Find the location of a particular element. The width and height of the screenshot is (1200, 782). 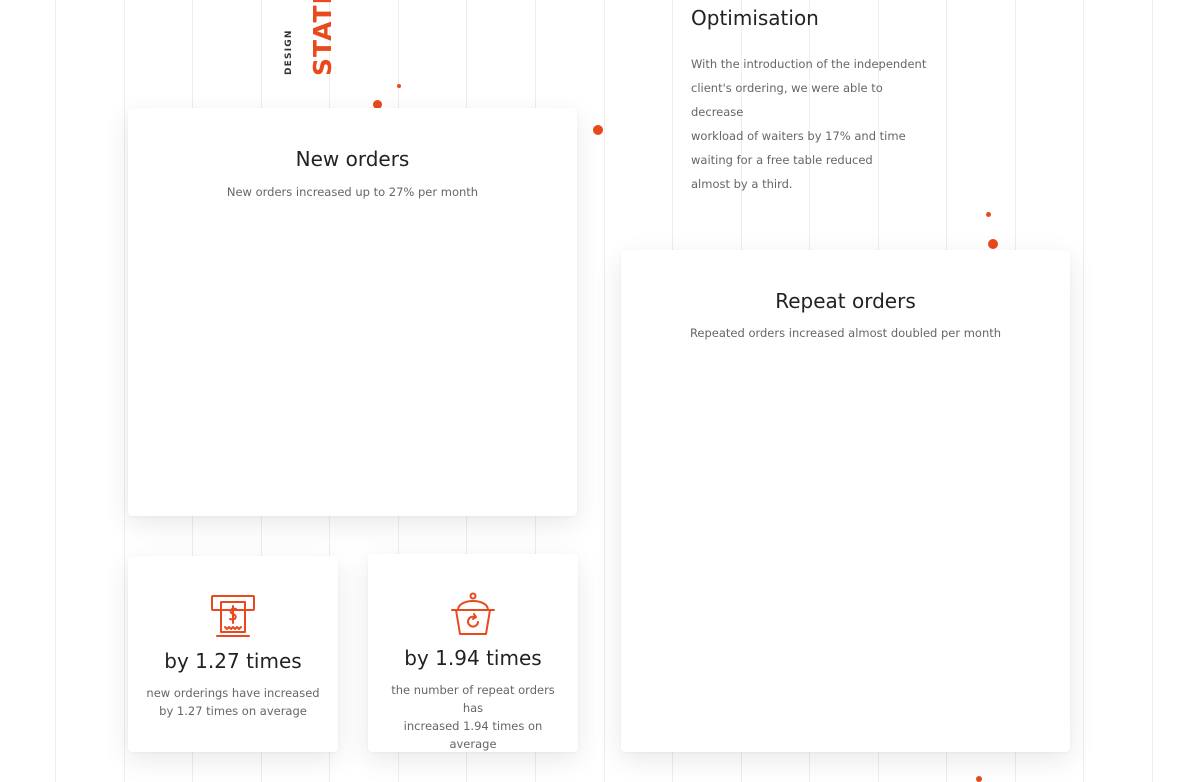

repeat-orders-title: Repeat orders is located at coordinates (845, 301).